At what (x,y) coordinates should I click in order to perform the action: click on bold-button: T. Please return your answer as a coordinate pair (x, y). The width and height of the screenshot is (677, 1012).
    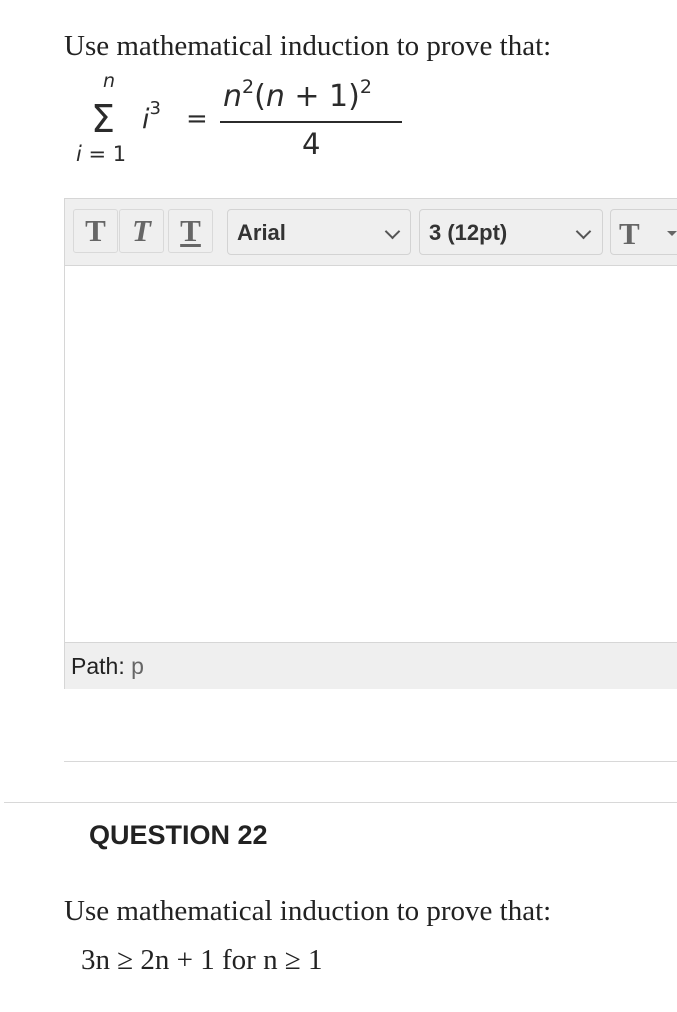
    Looking at the image, I should click on (95, 231).